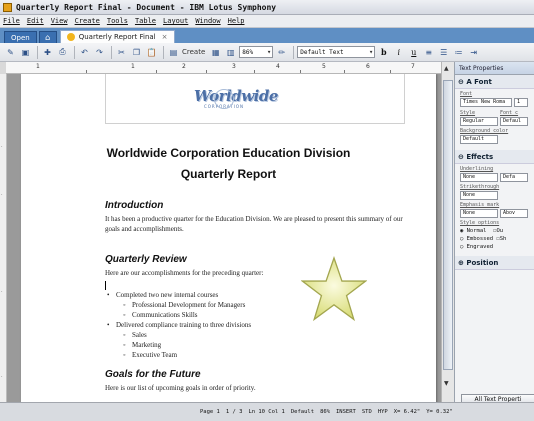  I want to click on list-item: ◦ Communications Skills, so click(160, 315).